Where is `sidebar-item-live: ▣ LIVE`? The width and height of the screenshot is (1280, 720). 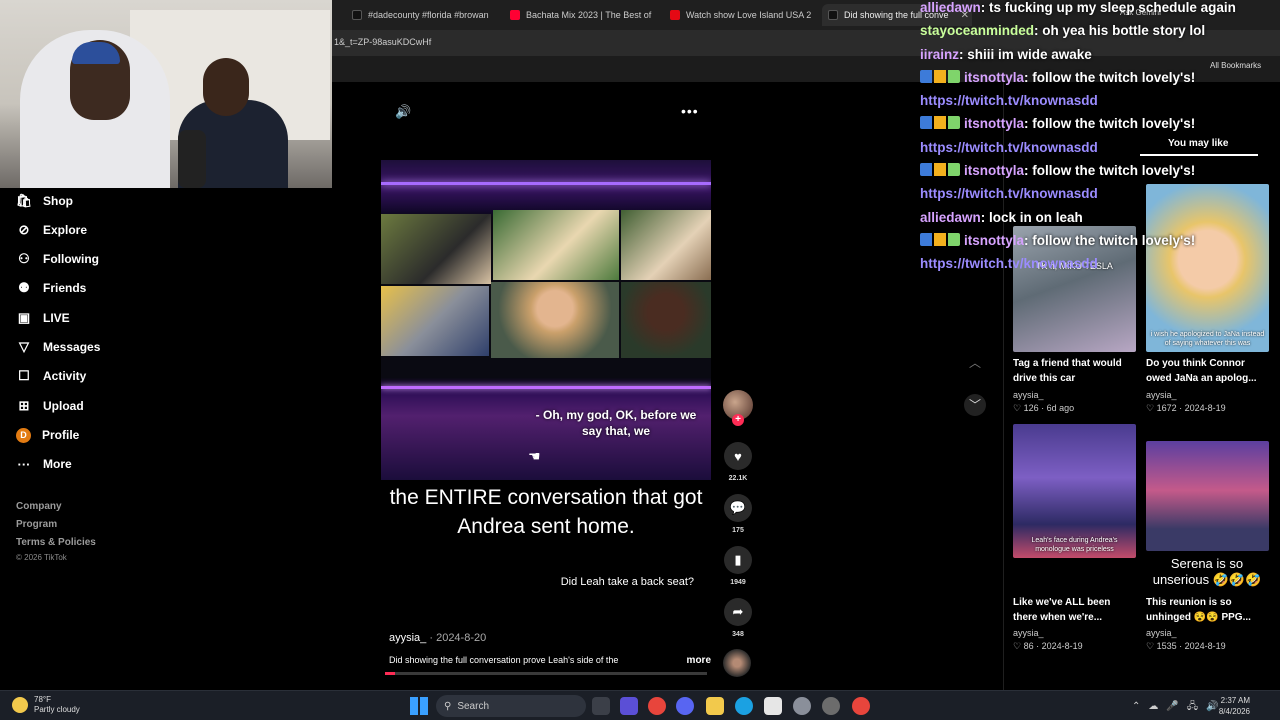
sidebar-item-live: ▣ LIVE is located at coordinates (43, 318).